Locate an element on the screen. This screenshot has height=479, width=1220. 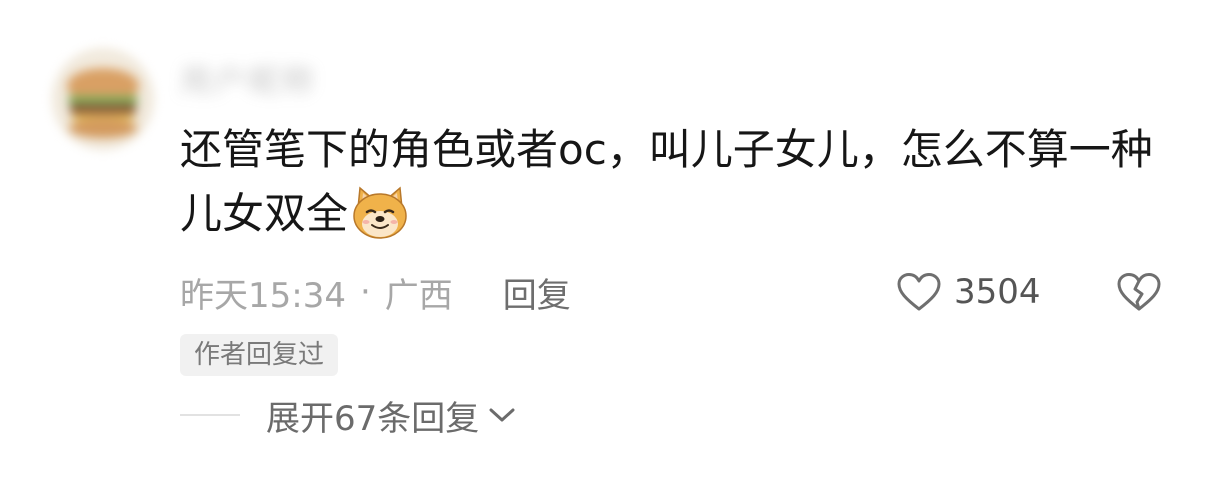
like-button: 3504 is located at coordinates (968, 292).